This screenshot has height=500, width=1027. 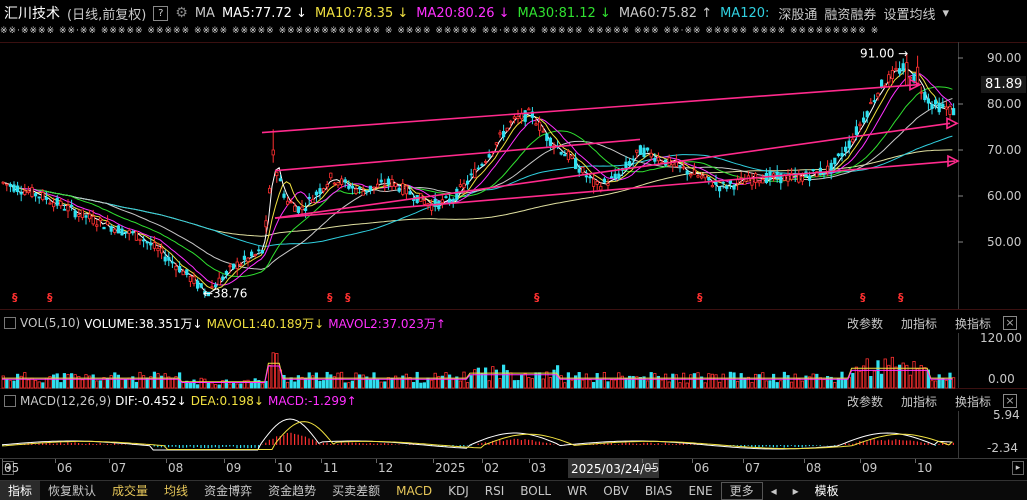 What do you see at coordinates (176, 490) in the screenshot?
I see `tab-ma: 均线` at bounding box center [176, 490].